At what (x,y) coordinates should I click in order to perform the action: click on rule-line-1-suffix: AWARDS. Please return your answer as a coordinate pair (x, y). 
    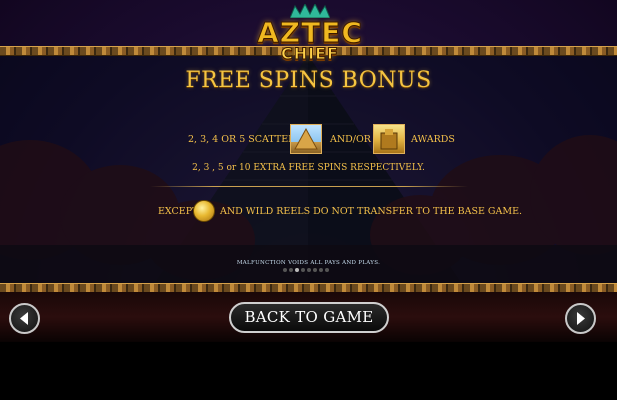
    Looking at the image, I should click on (433, 139).